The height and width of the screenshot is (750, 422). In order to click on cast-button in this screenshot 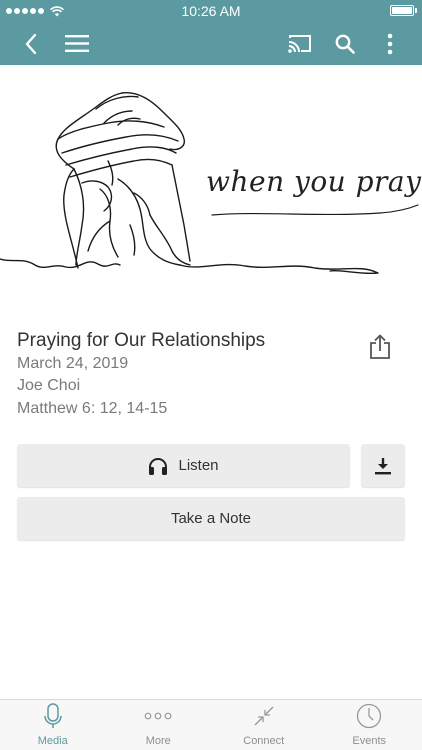, I will do `click(300, 43)`.